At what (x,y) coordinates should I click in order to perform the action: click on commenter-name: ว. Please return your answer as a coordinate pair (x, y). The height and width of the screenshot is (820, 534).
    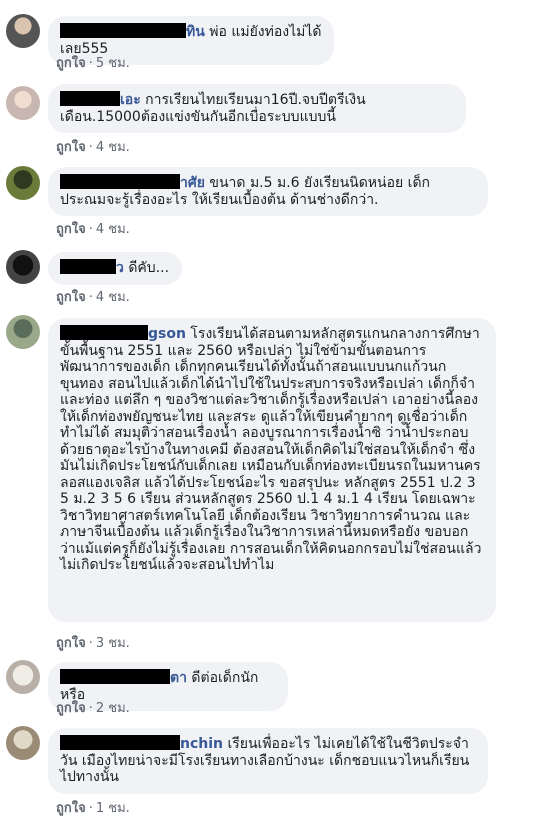
    Looking at the image, I should click on (92, 267).